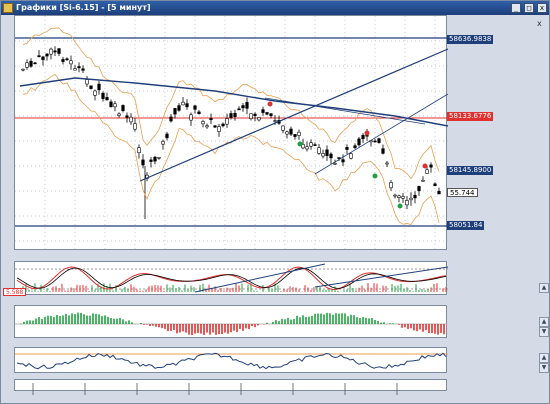  What do you see at coordinates (542, 8) in the screenshot?
I see `close-button: x` at bounding box center [542, 8].